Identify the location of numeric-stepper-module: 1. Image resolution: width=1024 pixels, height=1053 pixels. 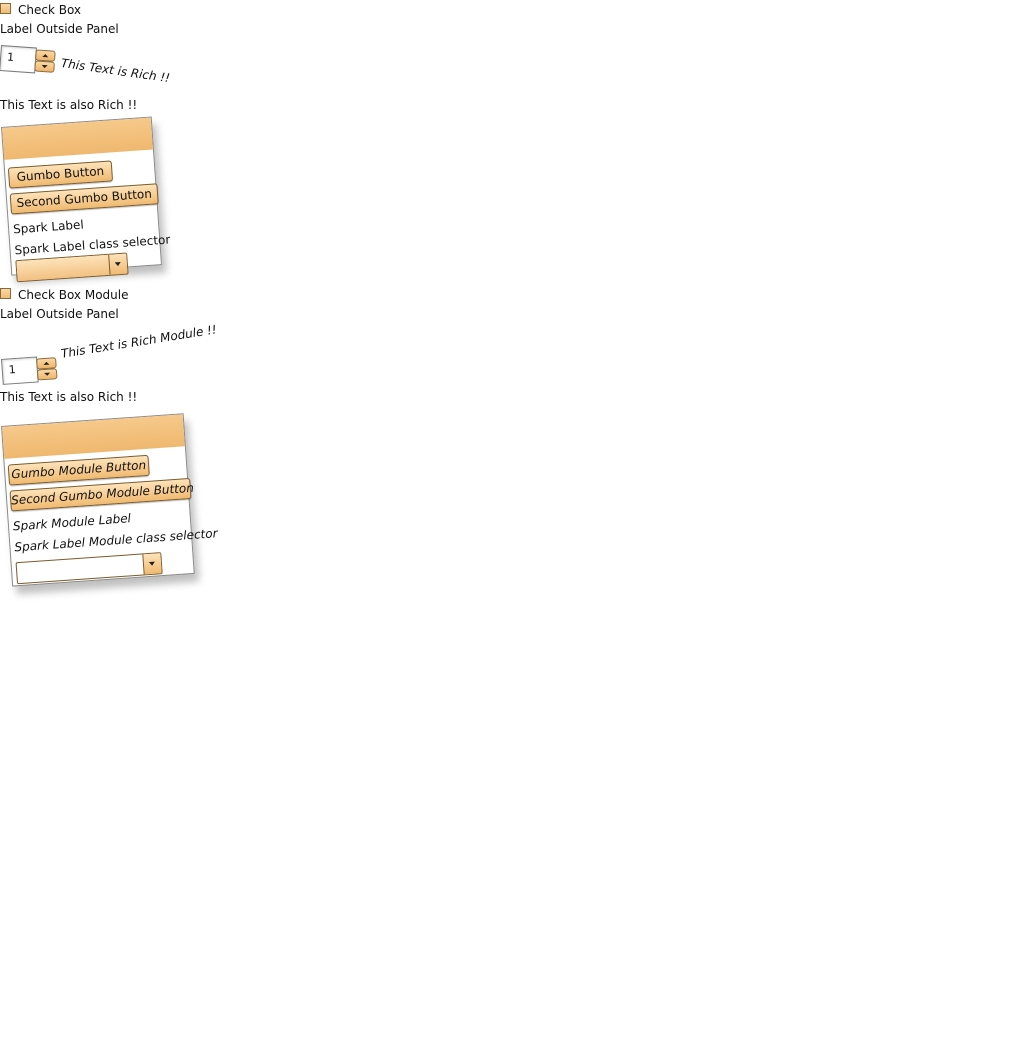
(29, 370).